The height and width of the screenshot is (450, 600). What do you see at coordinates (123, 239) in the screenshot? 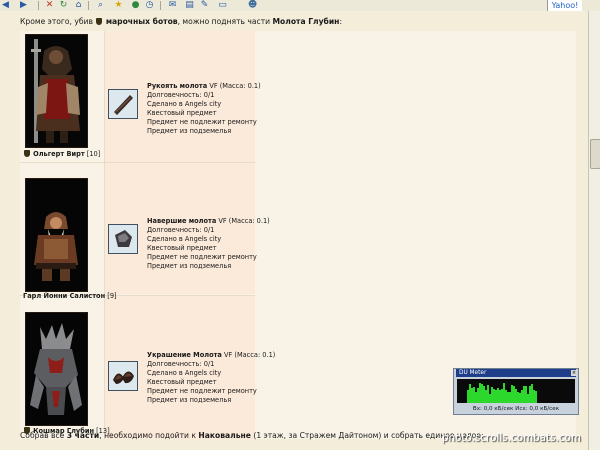
I see `item-icon-hammer-head` at bounding box center [123, 239].